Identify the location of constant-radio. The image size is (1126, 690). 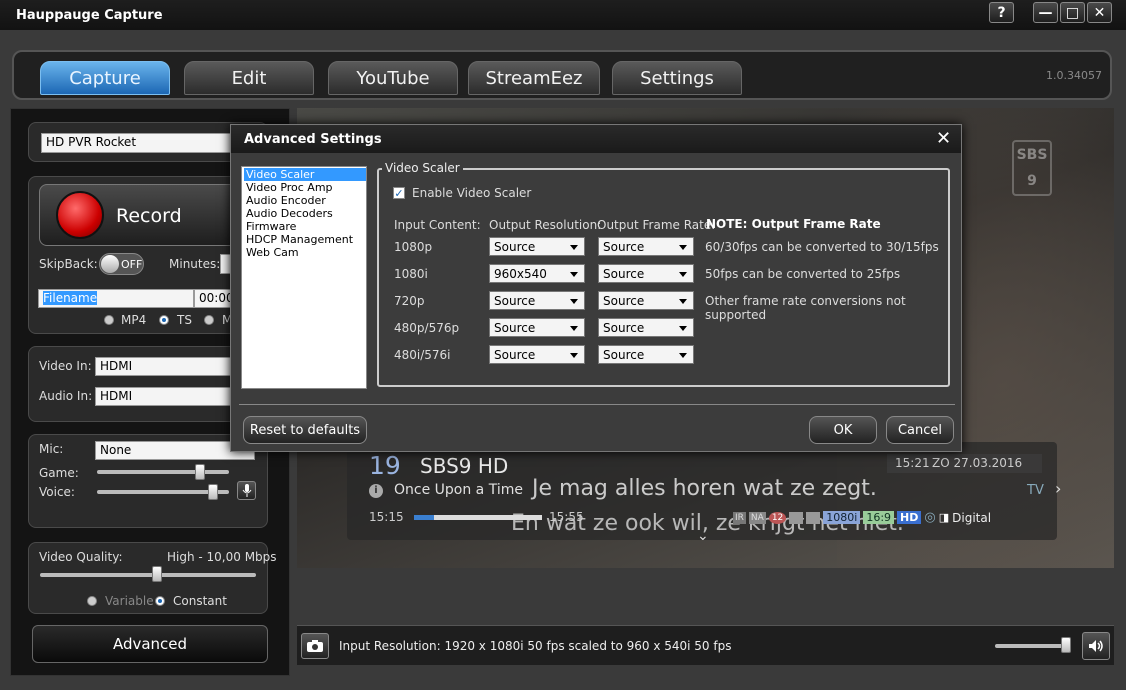
(160, 601).